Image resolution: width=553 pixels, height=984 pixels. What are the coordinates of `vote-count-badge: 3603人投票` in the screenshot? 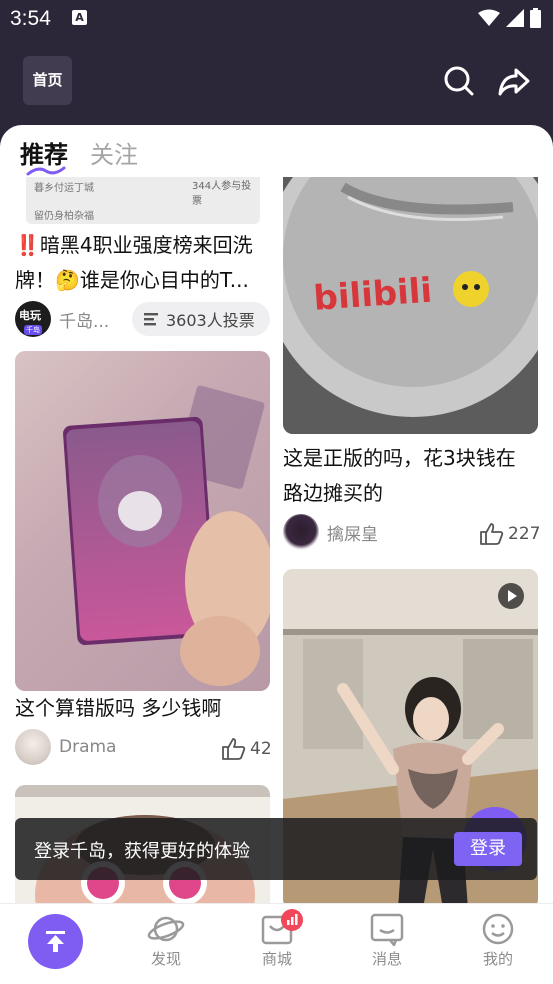 It's located at (201, 319).